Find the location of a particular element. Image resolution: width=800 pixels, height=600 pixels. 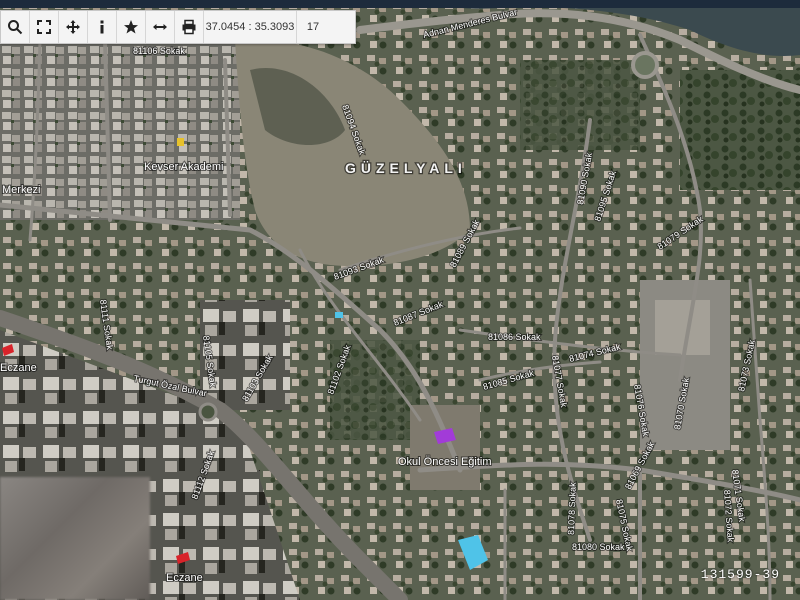

move-icon is located at coordinates (73, 27).